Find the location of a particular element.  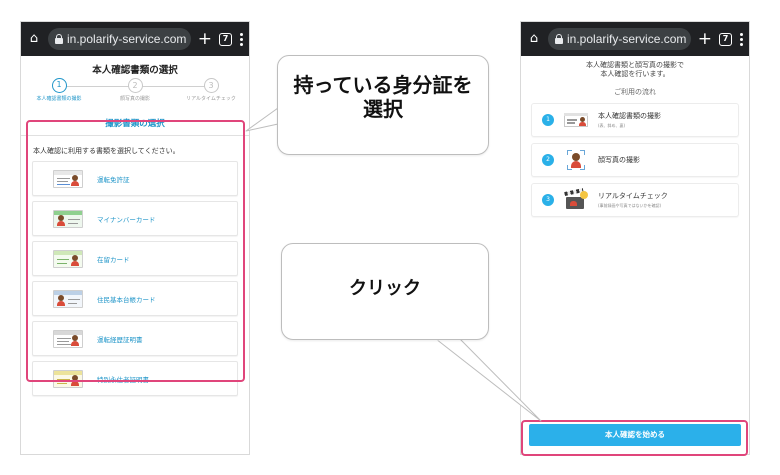

flow-step-title: 顔写真の撮影 is located at coordinates (619, 160).